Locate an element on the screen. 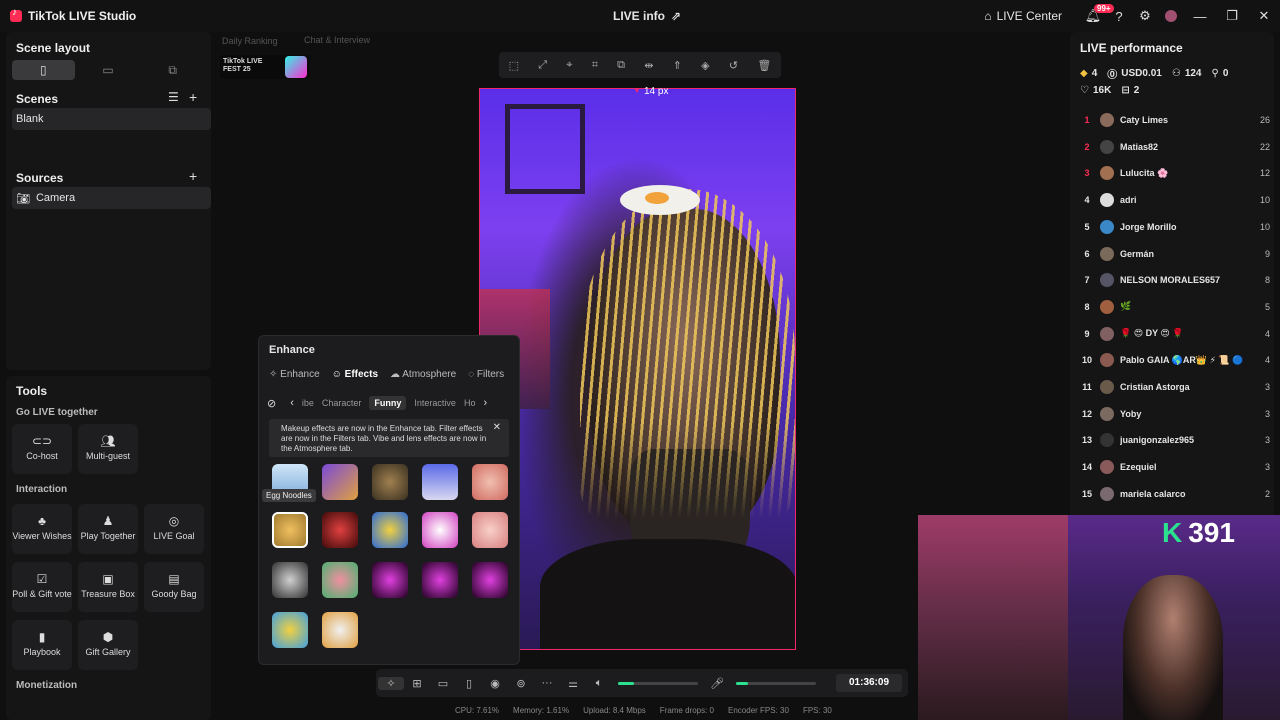 The width and height of the screenshot is (1280, 720). profile-button is located at coordinates (1171, 16).